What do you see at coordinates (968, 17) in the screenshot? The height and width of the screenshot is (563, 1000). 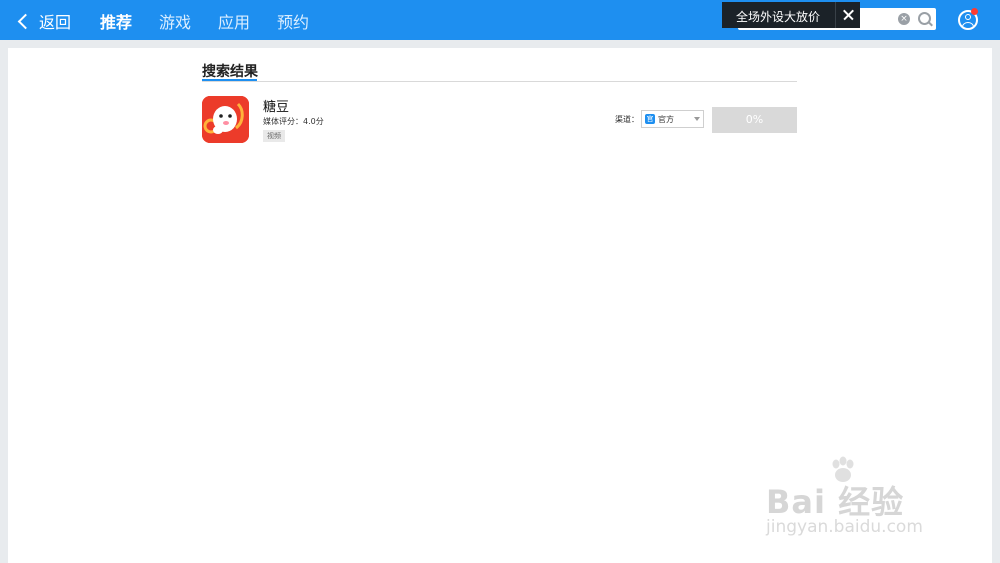 I see `user-head-shape` at bounding box center [968, 17].